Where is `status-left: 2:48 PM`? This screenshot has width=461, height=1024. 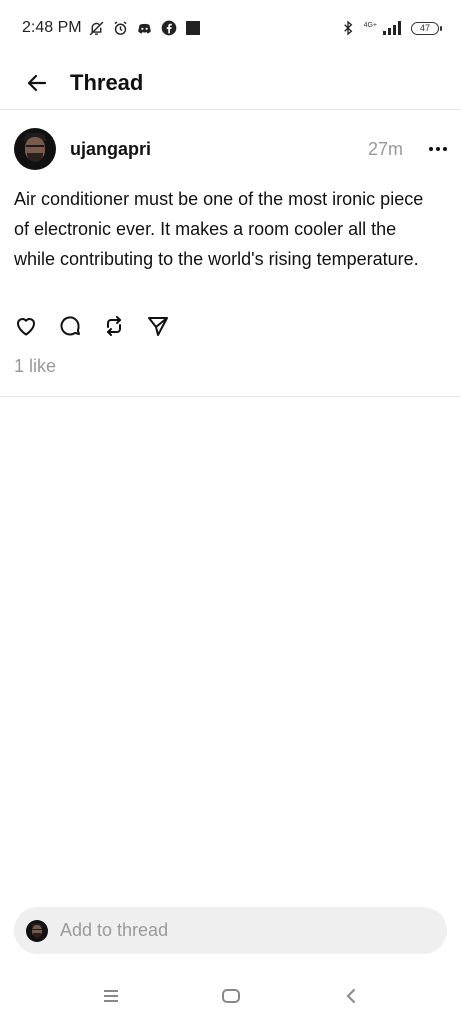 status-left: 2:48 PM is located at coordinates (112, 28).